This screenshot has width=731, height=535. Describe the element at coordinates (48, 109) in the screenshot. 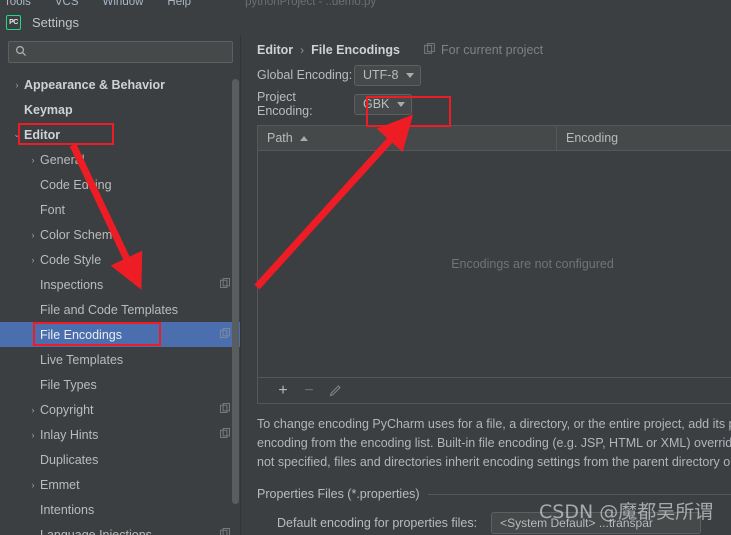

I see `sidebar-item-label: Keymap` at that location.